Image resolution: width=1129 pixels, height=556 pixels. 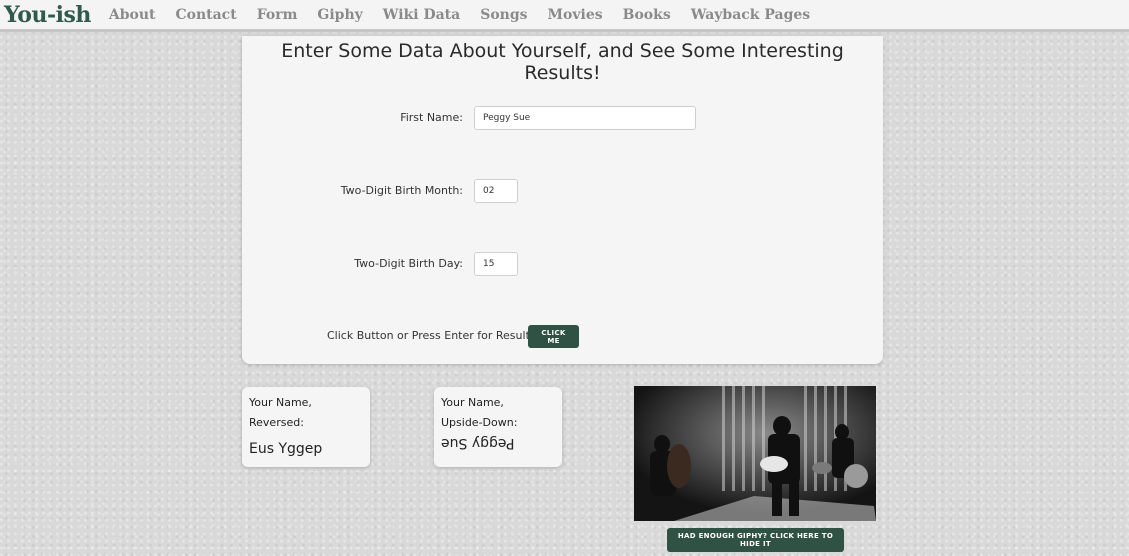 What do you see at coordinates (575, 15) in the screenshot?
I see `nav-link-movies: Movies` at bounding box center [575, 15].